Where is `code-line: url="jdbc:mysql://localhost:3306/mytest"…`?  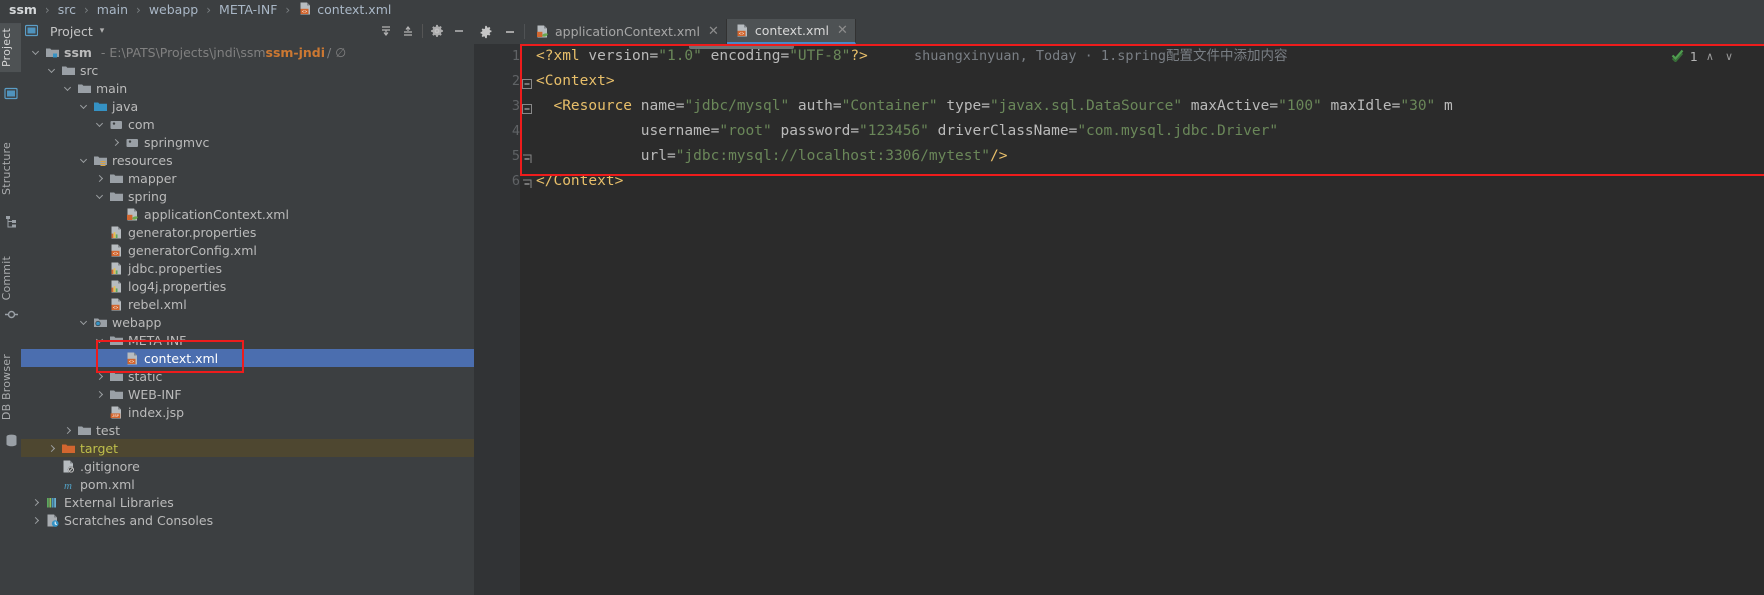
code-line: url="jdbc:mysql://localhost:3306/mytest"… is located at coordinates (1150, 156).